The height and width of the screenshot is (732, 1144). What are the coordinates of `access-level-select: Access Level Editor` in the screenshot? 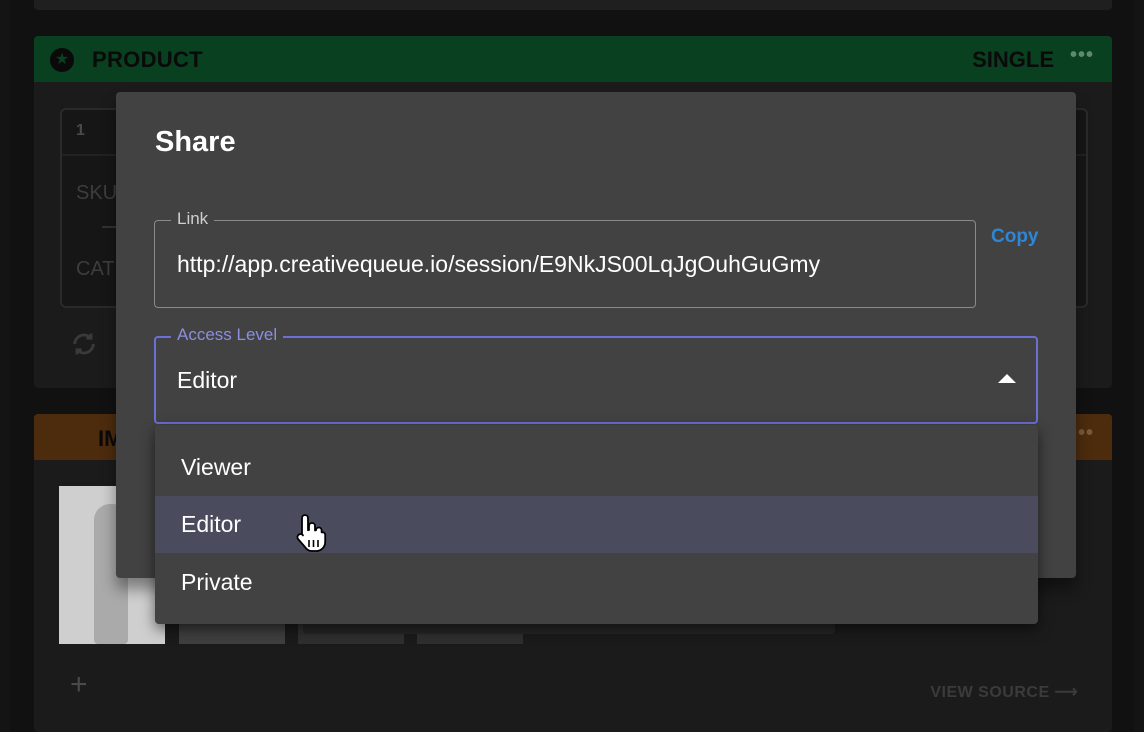 It's located at (596, 374).